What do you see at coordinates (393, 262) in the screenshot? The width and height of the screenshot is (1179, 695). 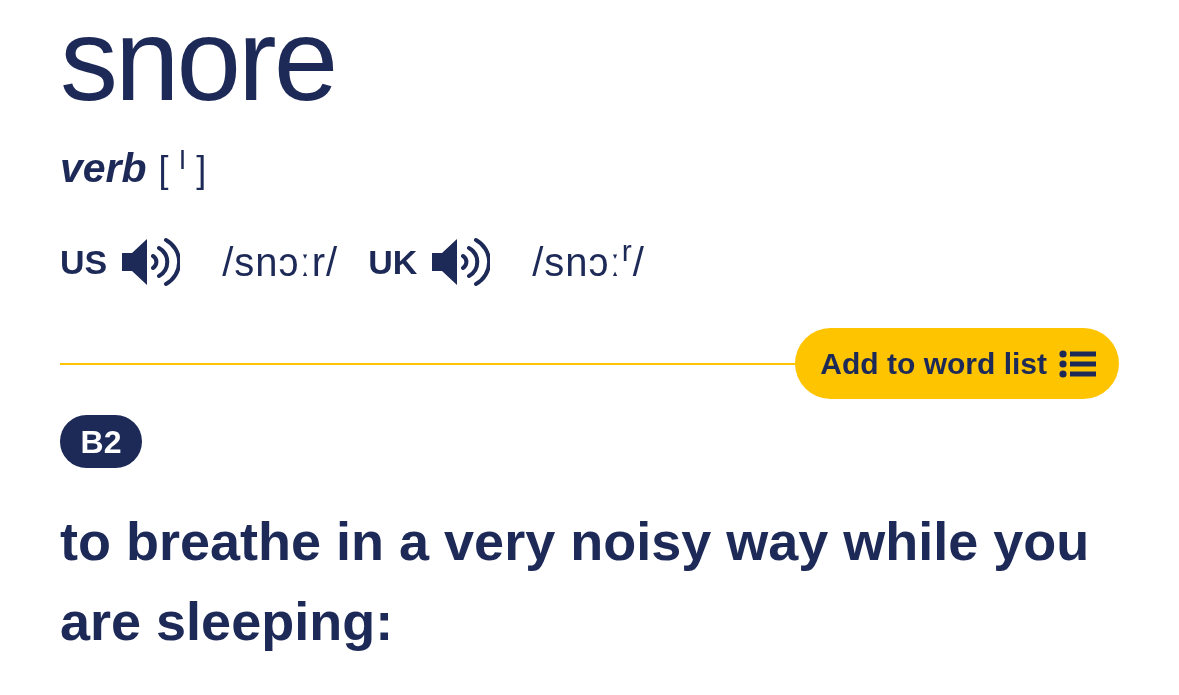 I see `region-label: UK` at bounding box center [393, 262].